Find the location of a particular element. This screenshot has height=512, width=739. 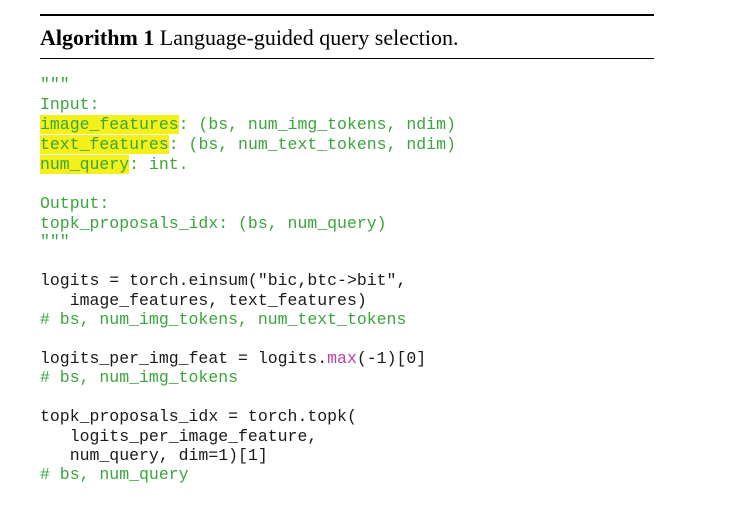

highlighted-param: text_features is located at coordinates (104, 144).